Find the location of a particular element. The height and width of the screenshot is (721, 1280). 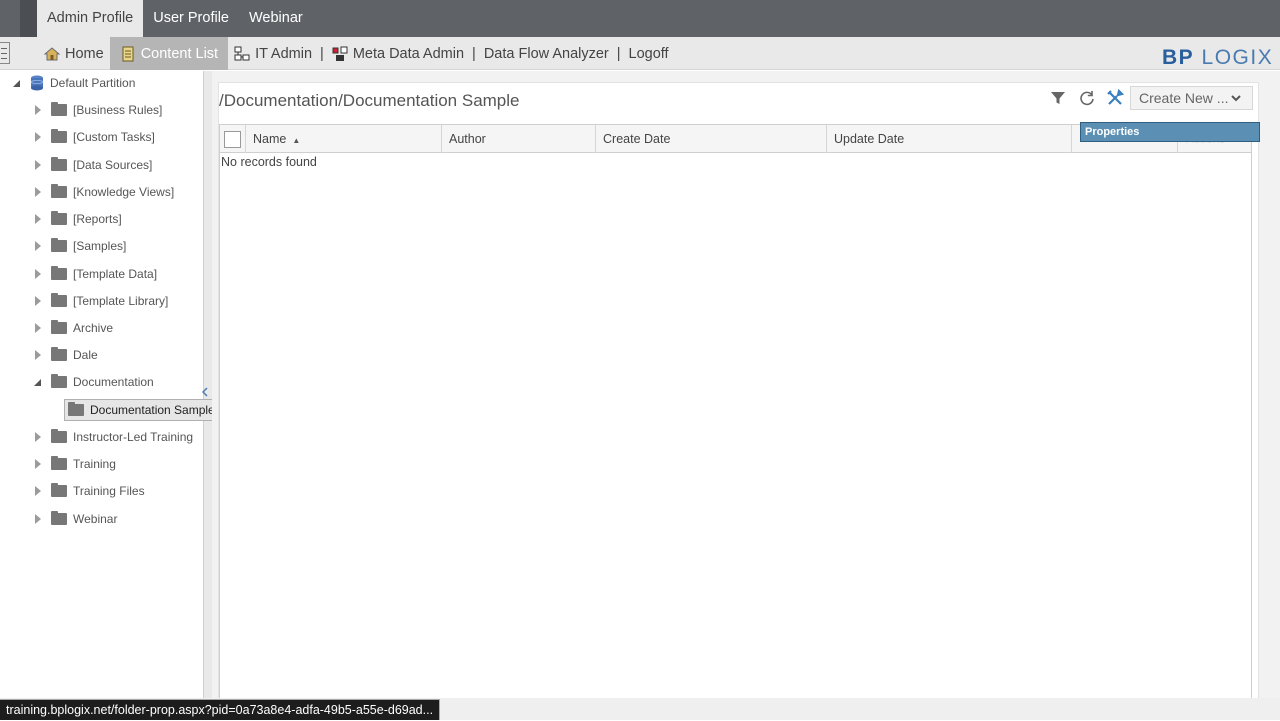

tree-item: Instructor-Led Training is located at coordinates (113, 437).